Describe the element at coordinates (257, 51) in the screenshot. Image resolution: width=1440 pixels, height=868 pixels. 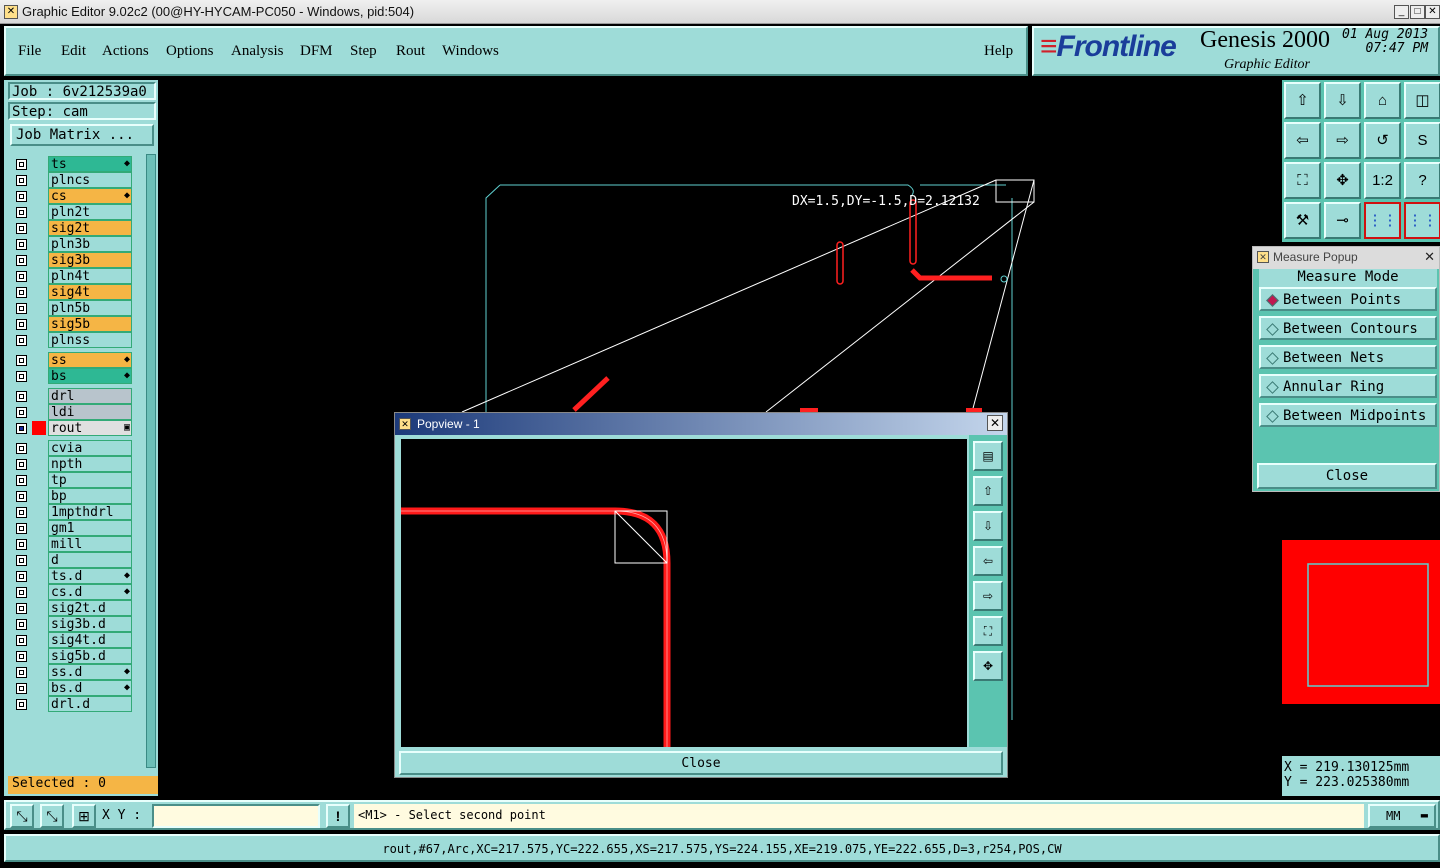
I see `menu-analysis: Analysis` at that location.